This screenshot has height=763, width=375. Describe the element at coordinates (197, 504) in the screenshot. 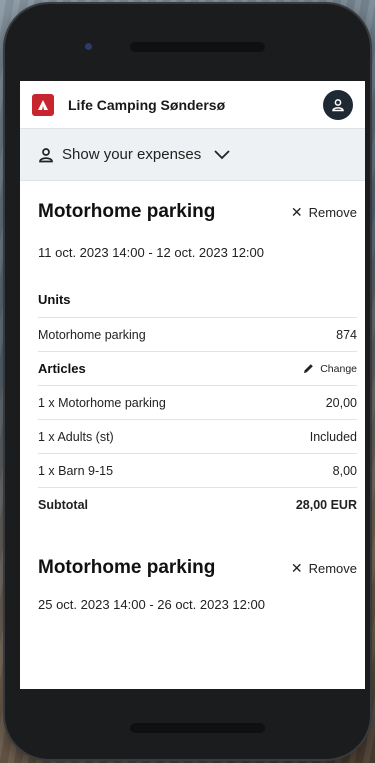

I see `subtotal-row: Subtotal 28,00 EUR` at that location.